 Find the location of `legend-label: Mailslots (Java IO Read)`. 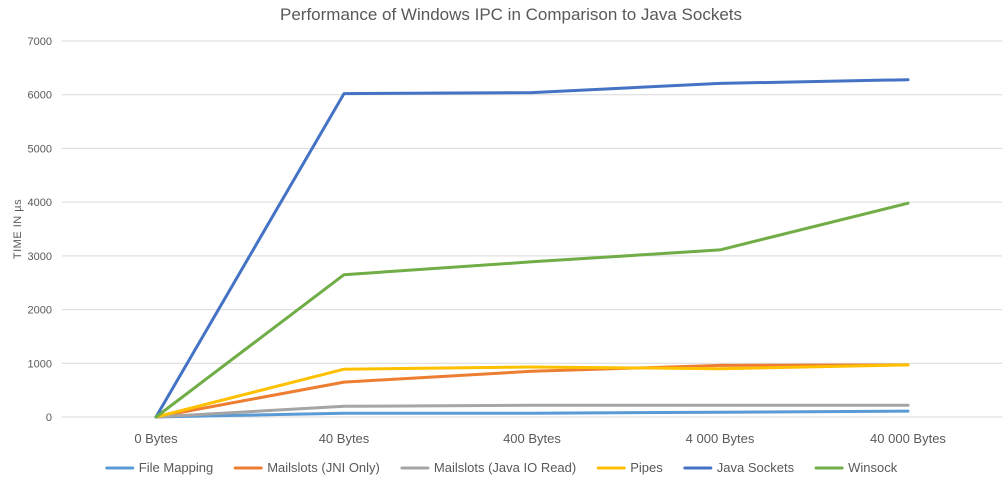

legend-label: Mailslots (Java IO Read) is located at coordinates (505, 467).